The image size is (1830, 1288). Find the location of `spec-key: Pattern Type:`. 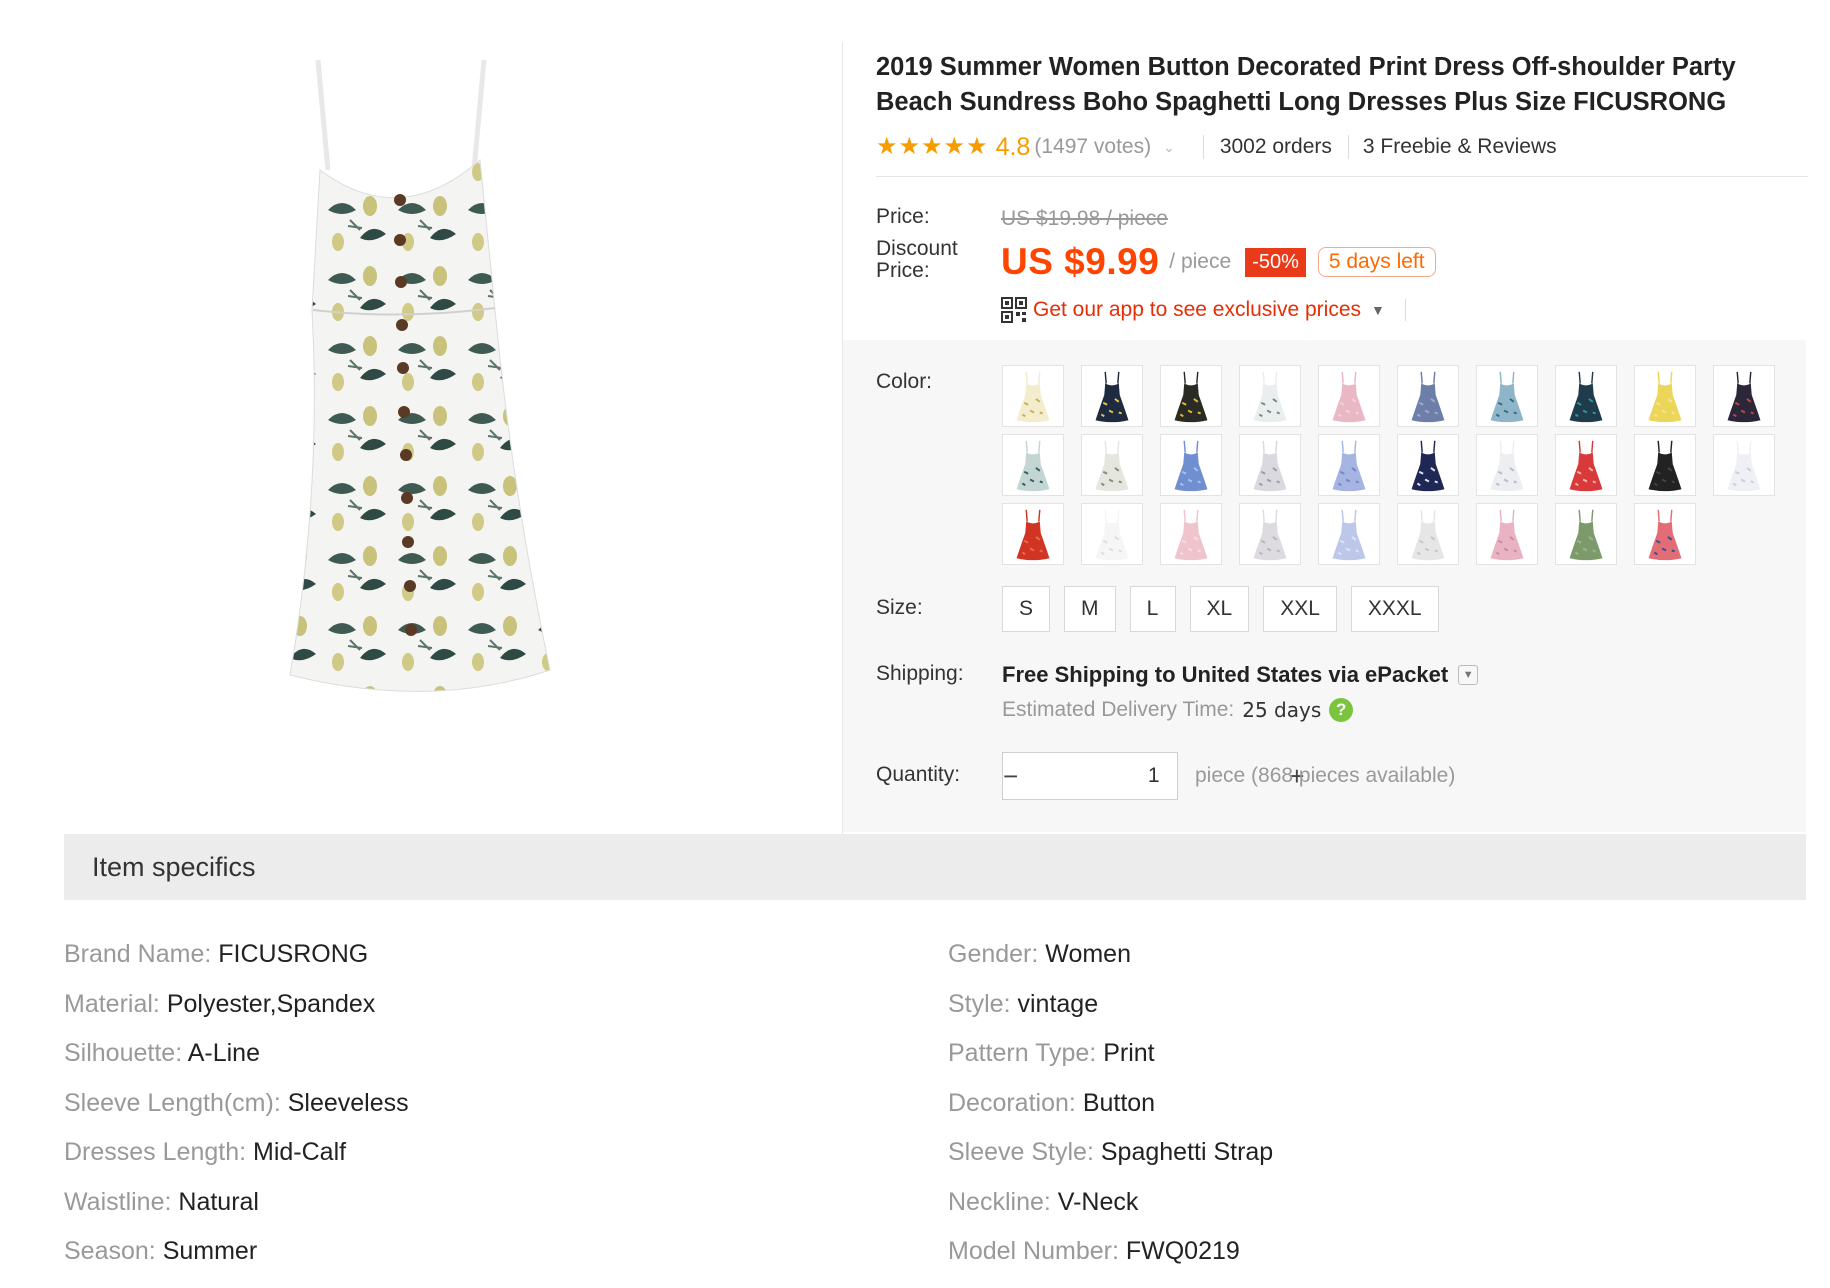

spec-key: Pattern Type: is located at coordinates (1022, 1053).